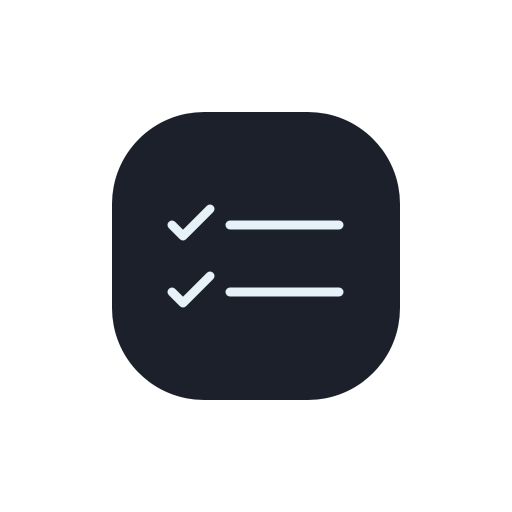 This screenshot has width=512, height=512. I want to click on checklist-icon, so click(255, 256).